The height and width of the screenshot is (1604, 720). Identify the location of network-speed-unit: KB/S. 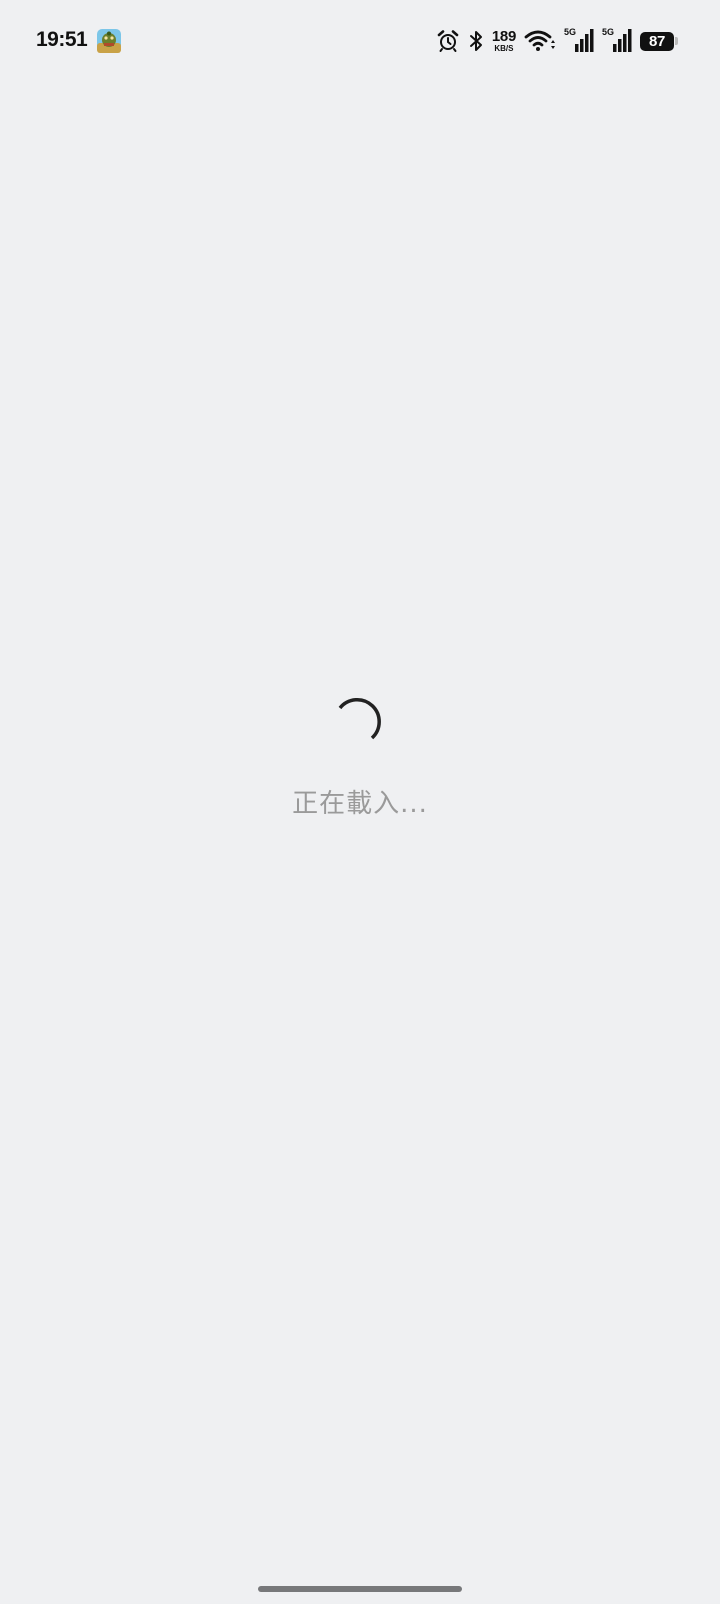
(504, 48).